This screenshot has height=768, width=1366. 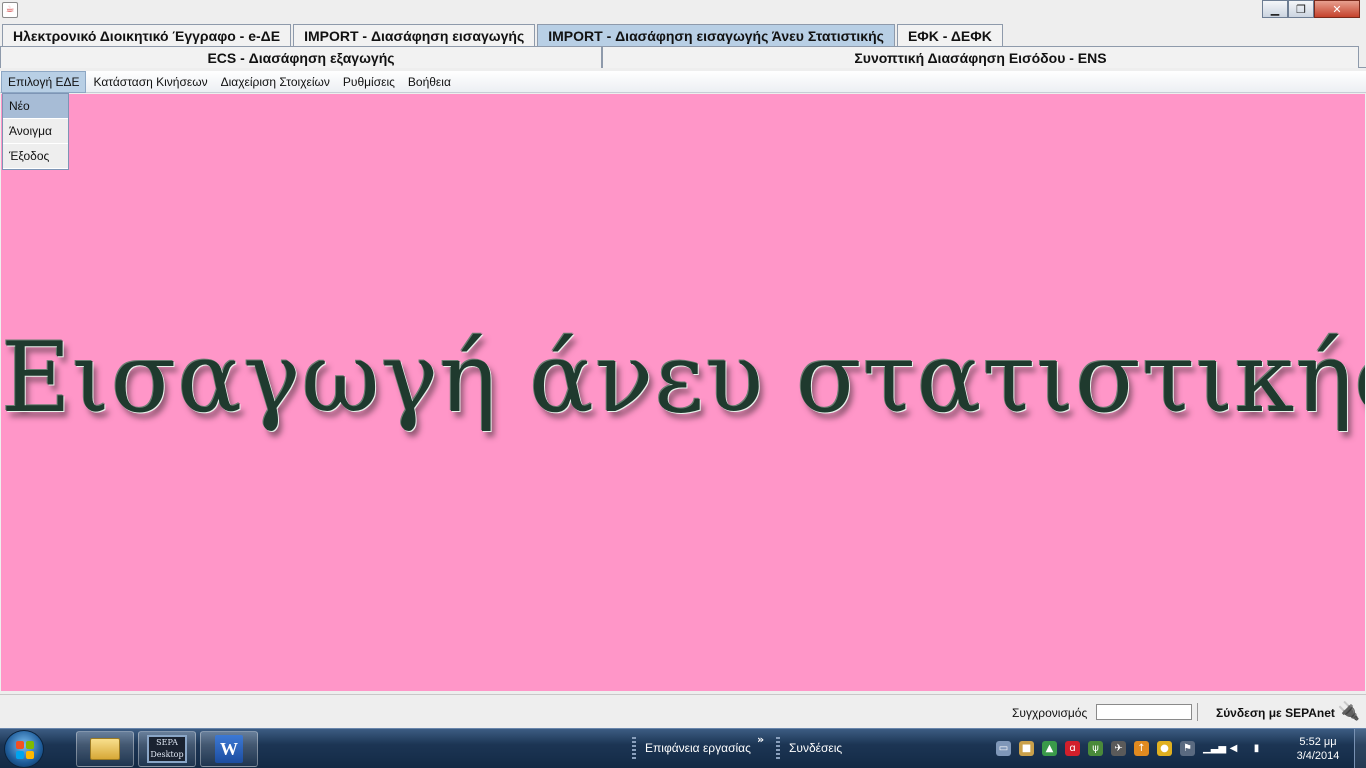 I want to click on word-logo: W, so click(x=229, y=749).